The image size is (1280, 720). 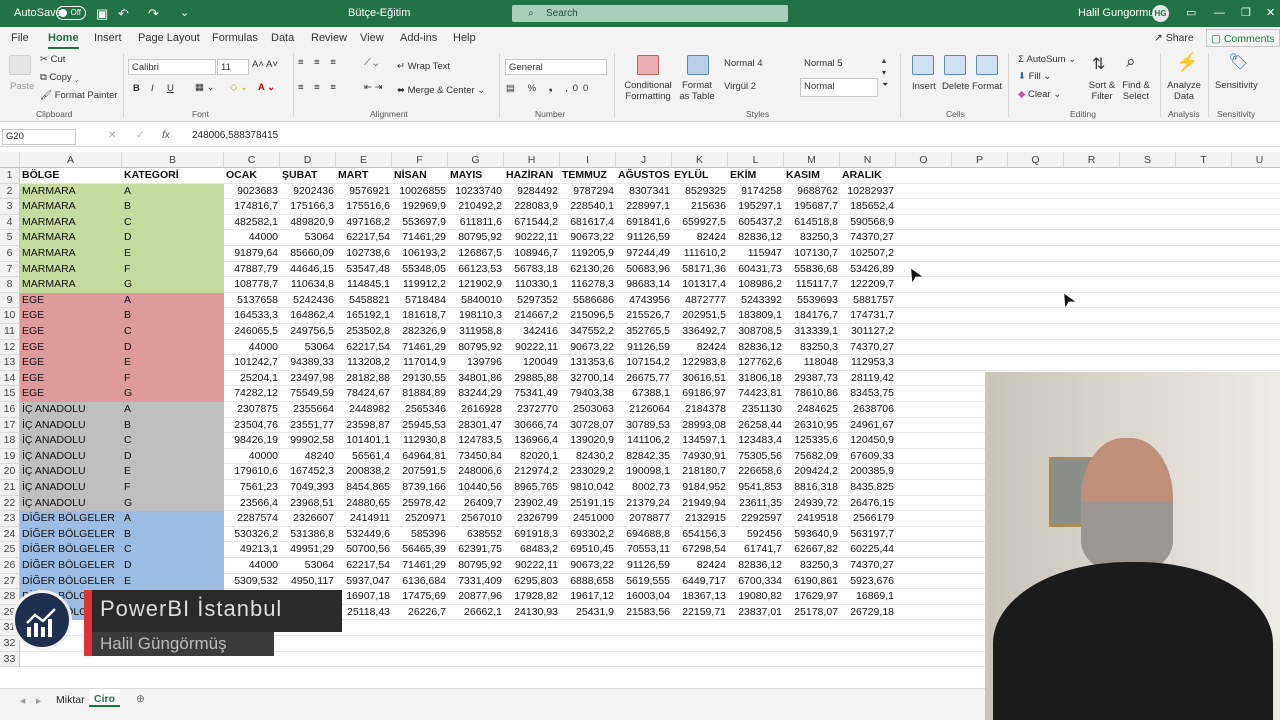 I want to click on value-cell: 2616928, so click(x=476, y=410).